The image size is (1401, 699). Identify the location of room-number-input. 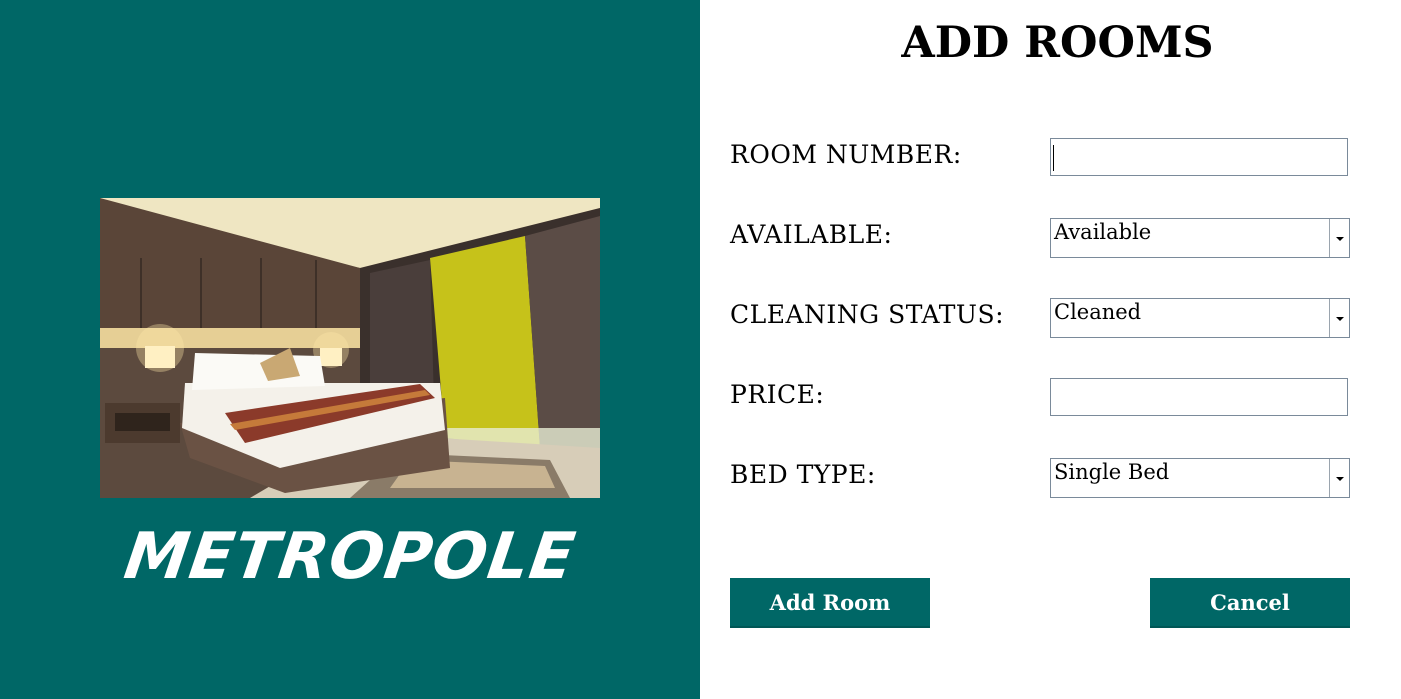
(1199, 157).